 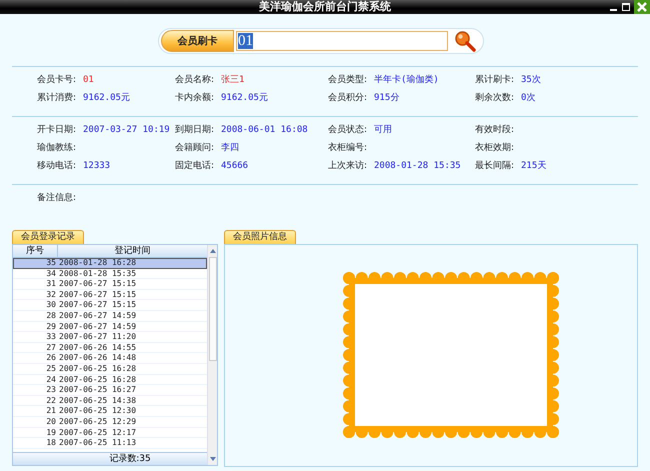 I want to click on record-row: 30 2007-06-27 15:15, so click(x=110, y=305).